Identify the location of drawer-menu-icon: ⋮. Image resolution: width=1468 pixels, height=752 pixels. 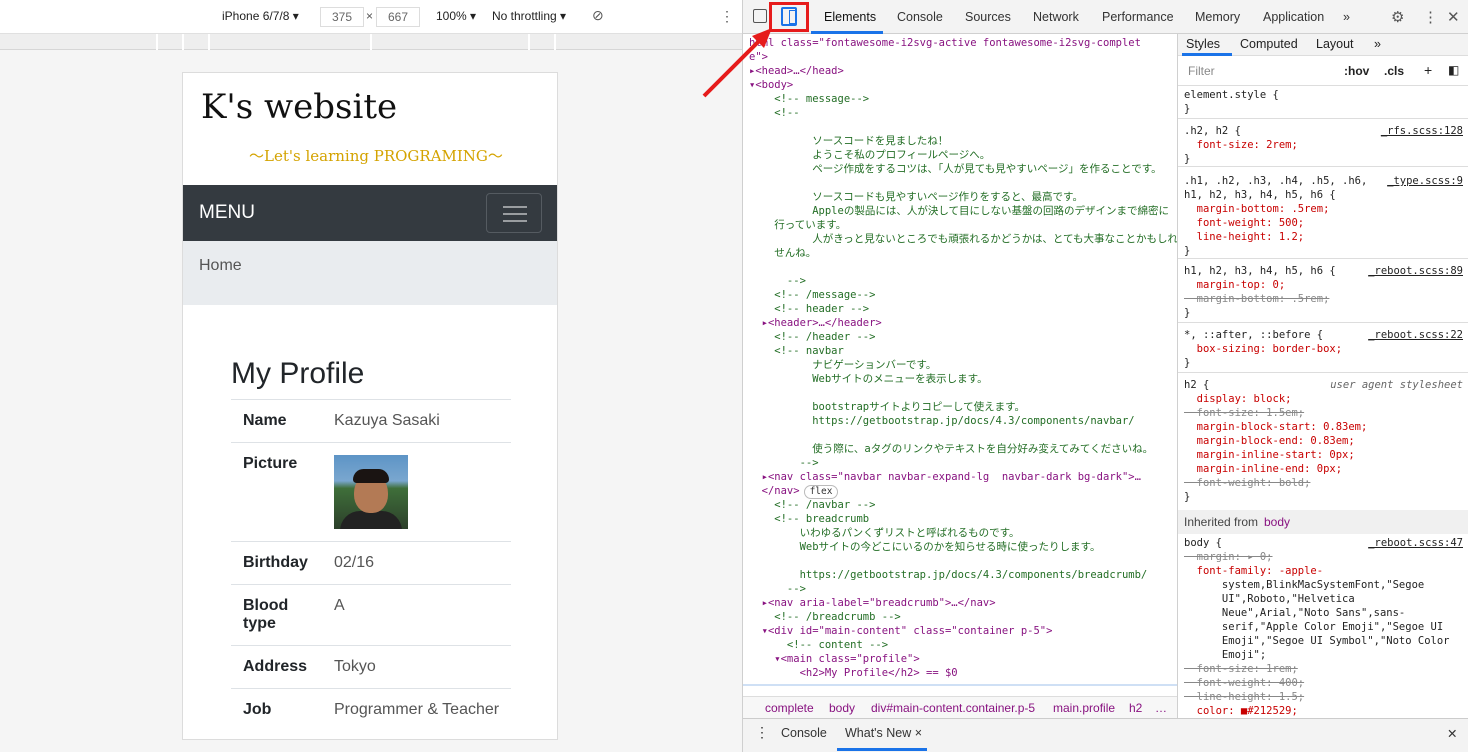
(762, 732).